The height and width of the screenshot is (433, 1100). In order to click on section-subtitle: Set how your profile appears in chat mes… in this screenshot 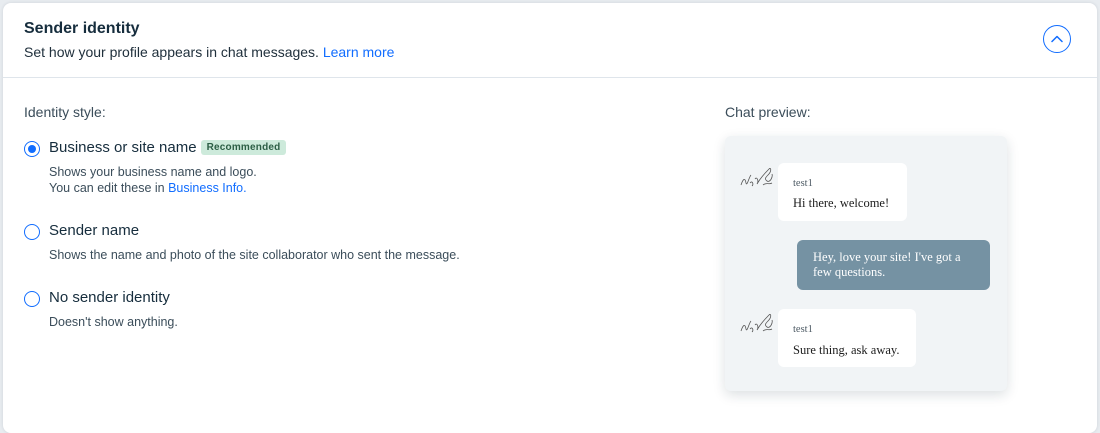, I will do `click(209, 52)`.